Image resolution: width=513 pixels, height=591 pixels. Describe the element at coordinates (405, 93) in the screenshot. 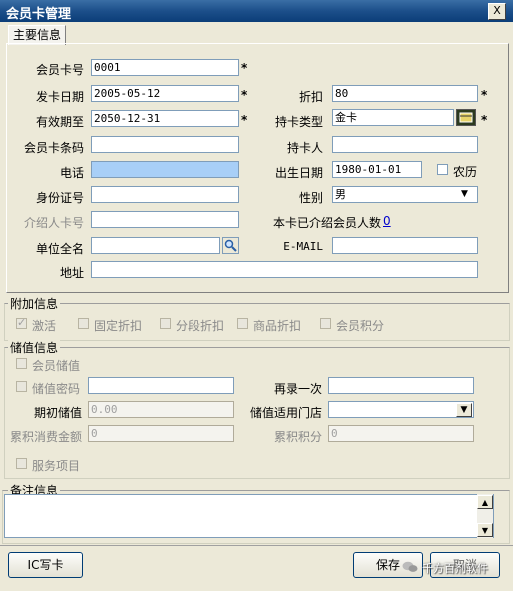

I see `discount-field: 80` at that location.